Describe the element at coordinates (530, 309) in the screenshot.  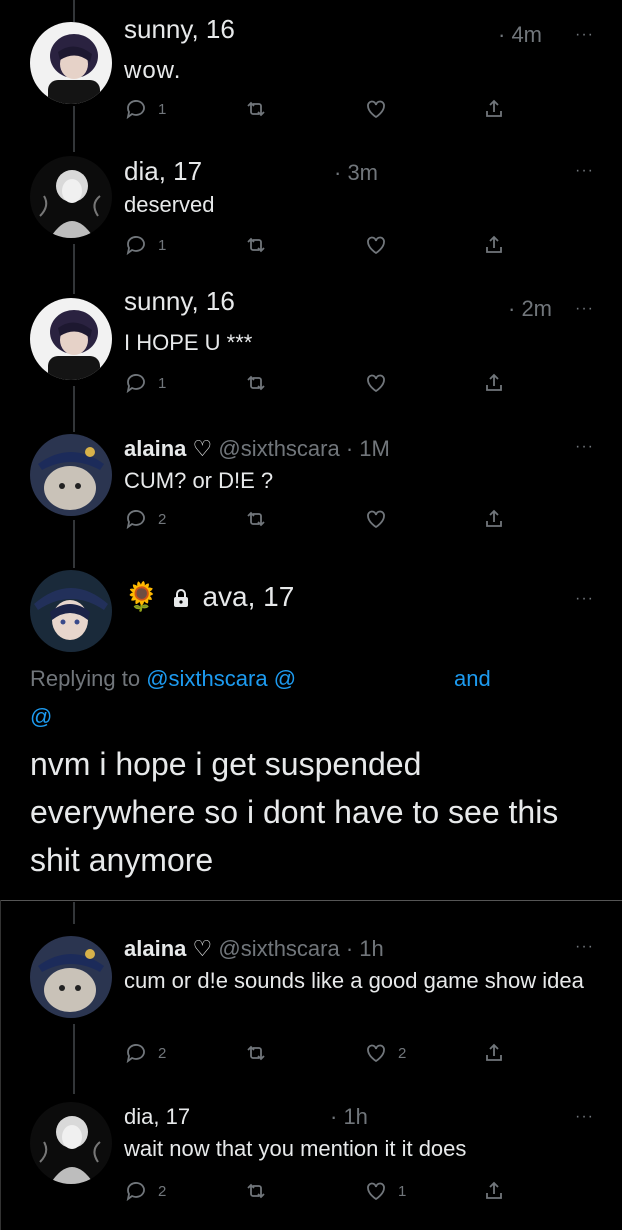
I see `timestamp: · 2m` at that location.